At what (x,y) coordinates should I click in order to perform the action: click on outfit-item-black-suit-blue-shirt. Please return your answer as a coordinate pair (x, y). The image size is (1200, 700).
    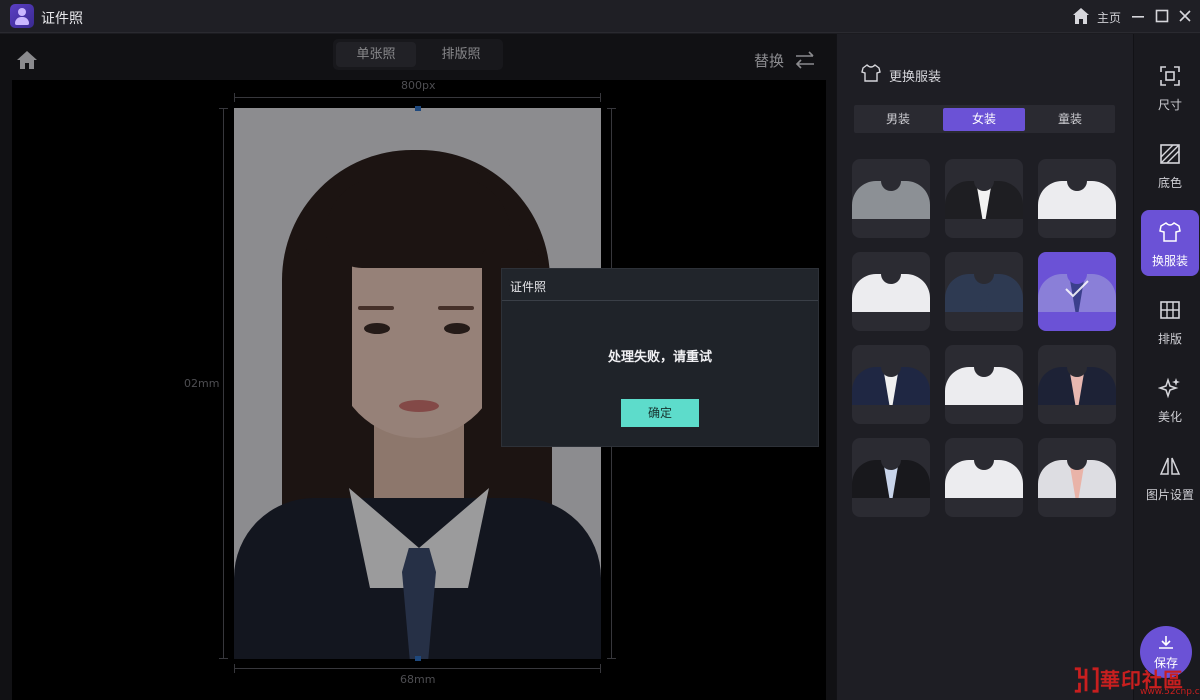
    Looking at the image, I should click on (891, 477).